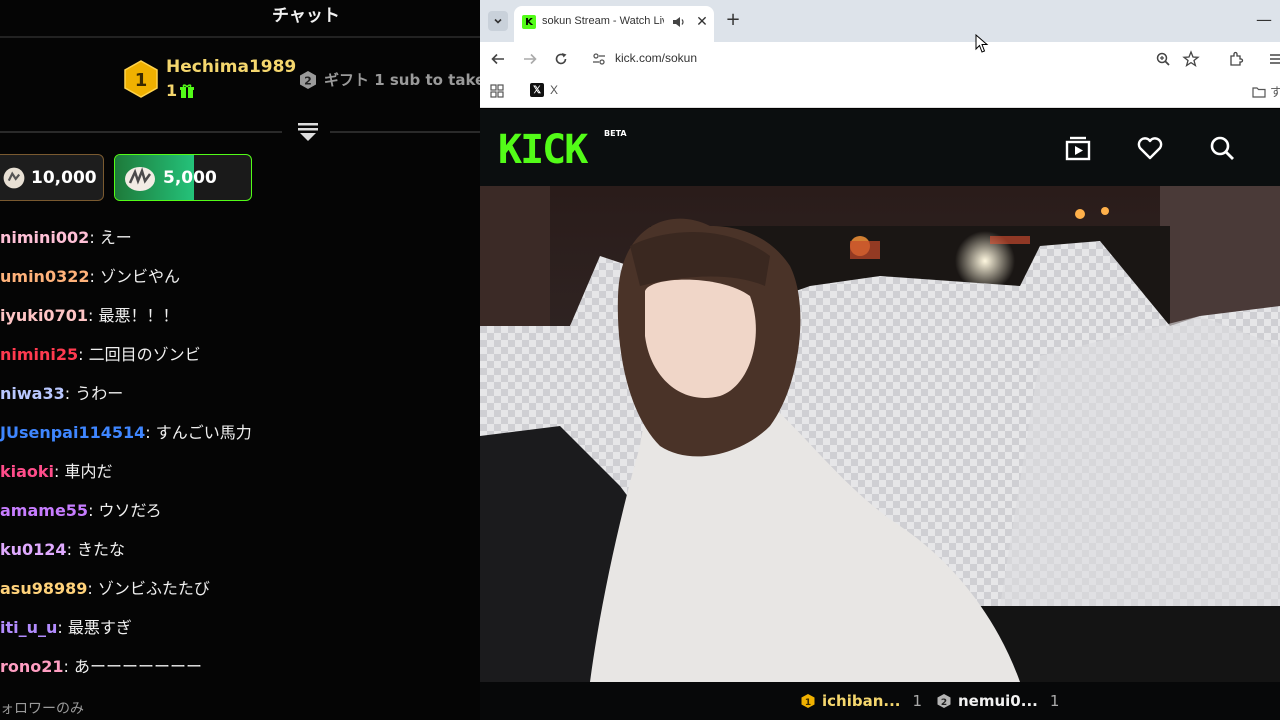 Image resolution: width=1280 pixels, height=720 pixels. I want to click on chat-text: あーーーーーーー, so click(138, 666).